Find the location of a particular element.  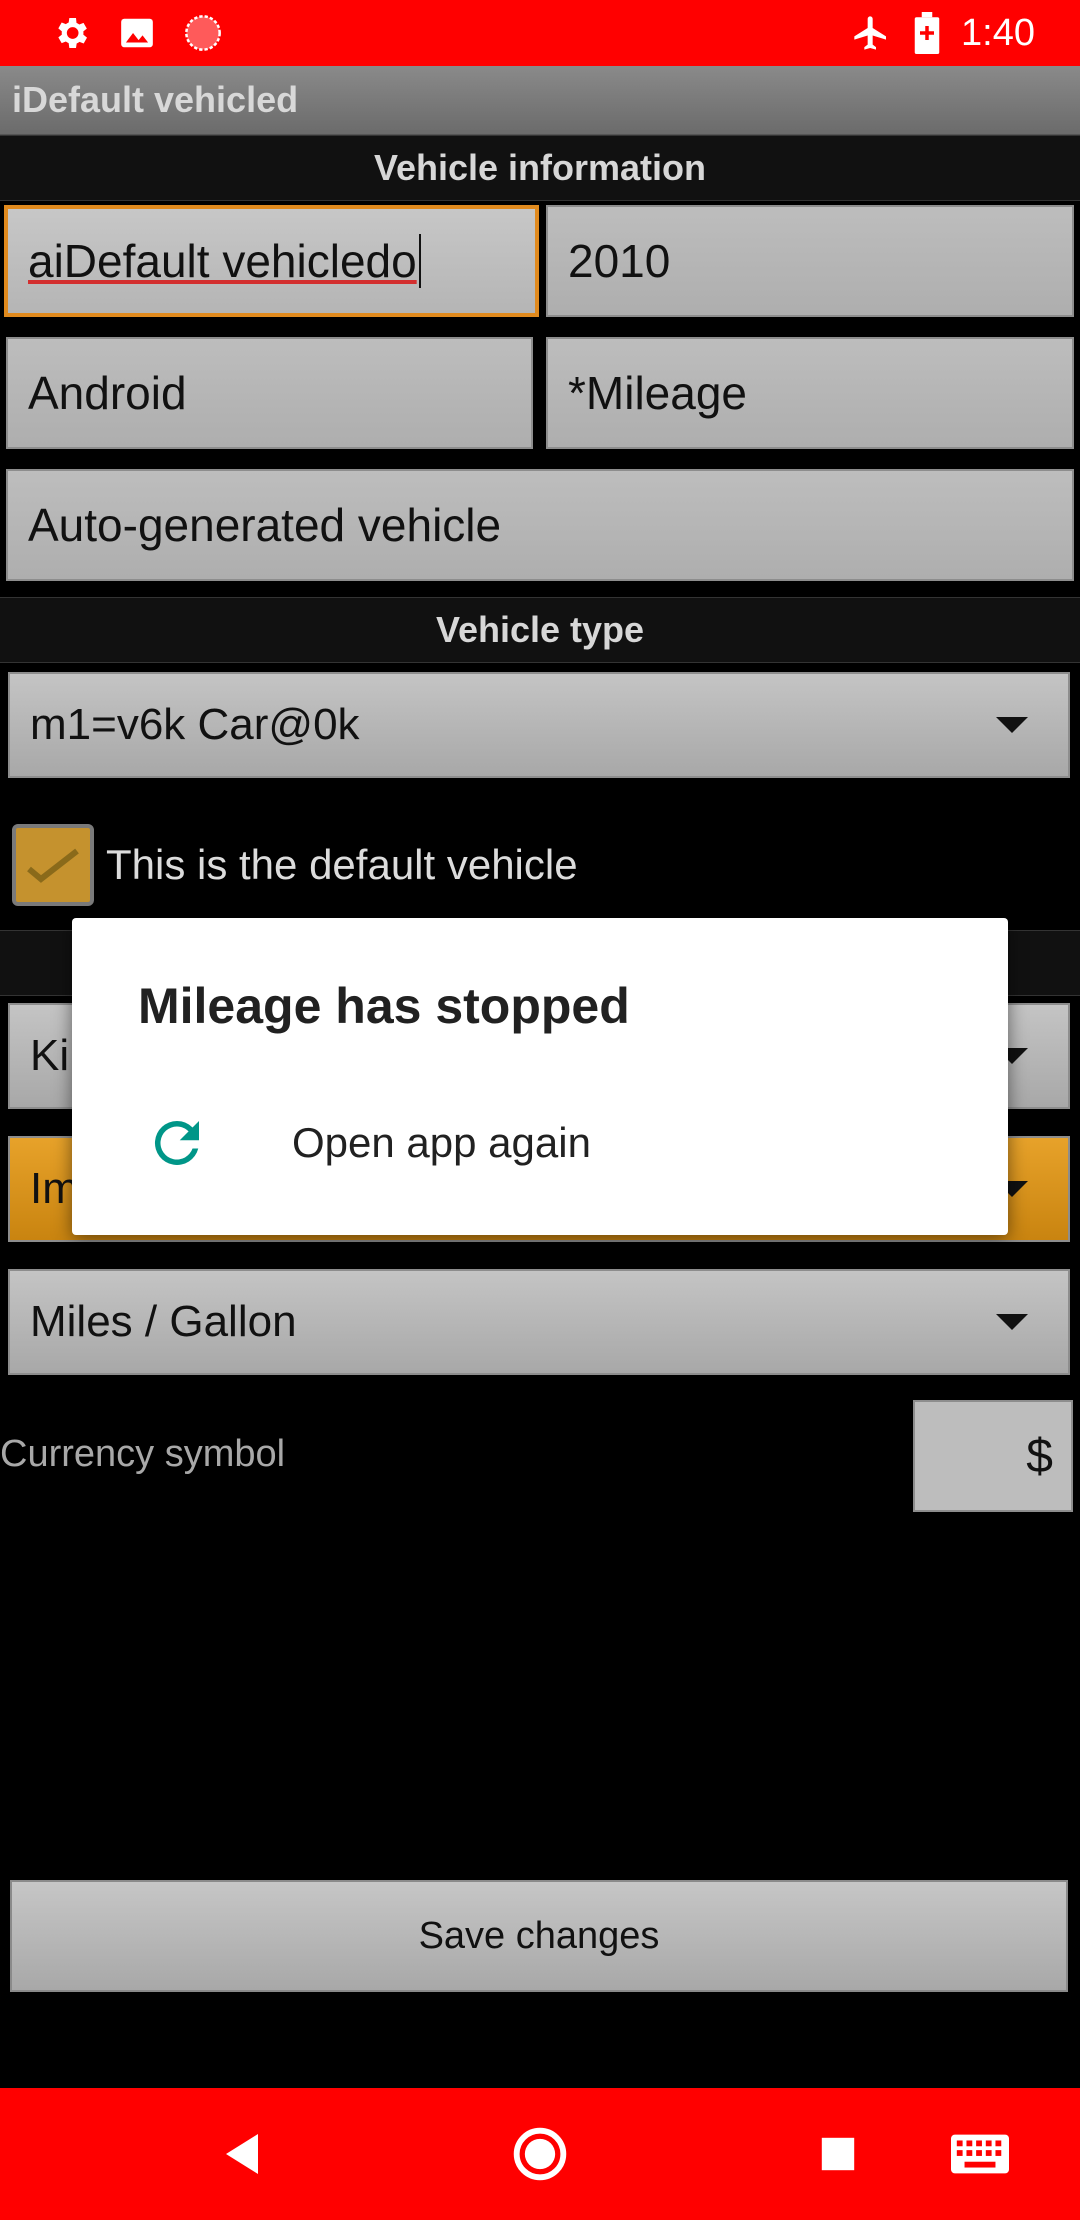

clock: 1:40 is located at coordinates (998, 33).